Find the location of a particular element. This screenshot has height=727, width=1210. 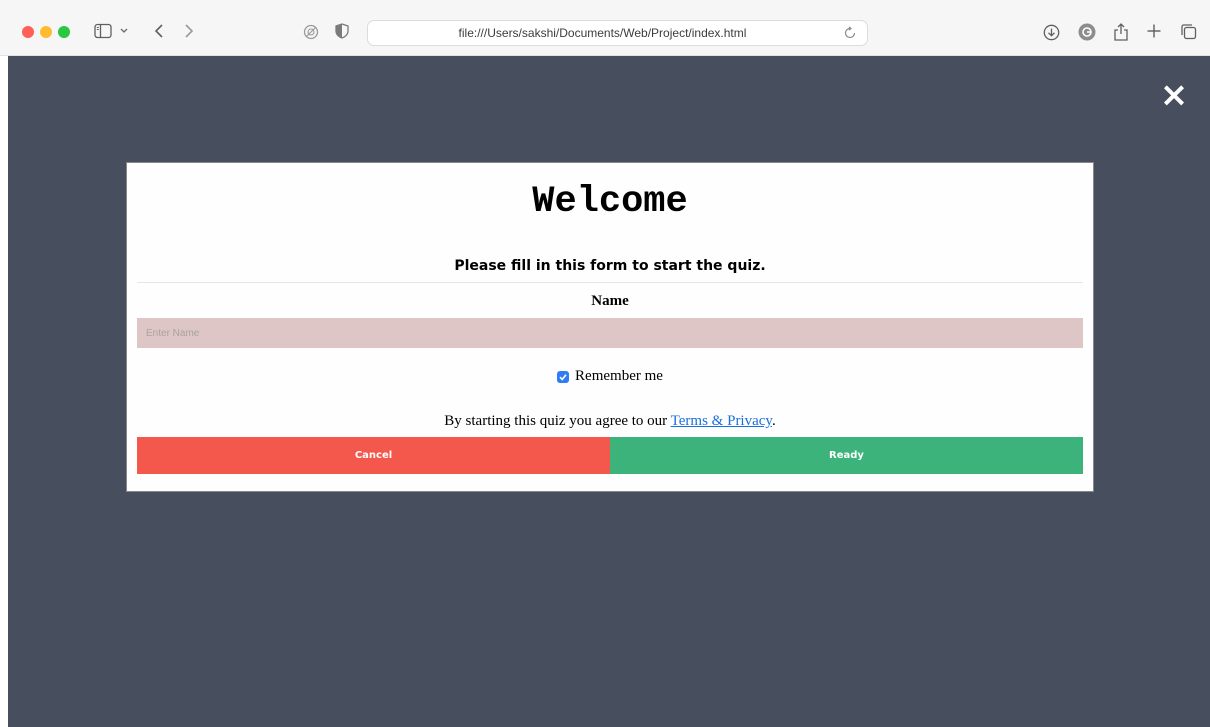

chevron-down-icon is located at coordinates (124, 31).